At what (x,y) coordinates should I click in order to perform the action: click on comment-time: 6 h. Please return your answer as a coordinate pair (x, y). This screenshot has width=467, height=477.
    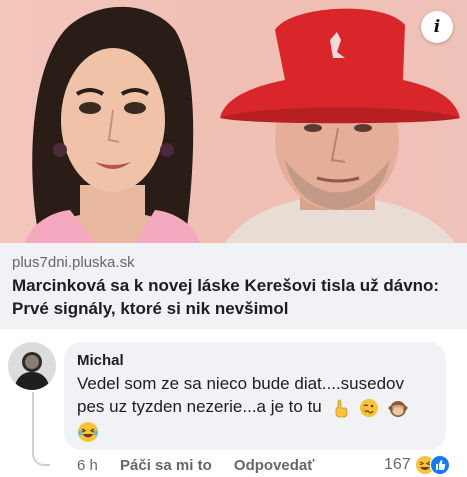
    Looking at the image, I should click on (87, 465).